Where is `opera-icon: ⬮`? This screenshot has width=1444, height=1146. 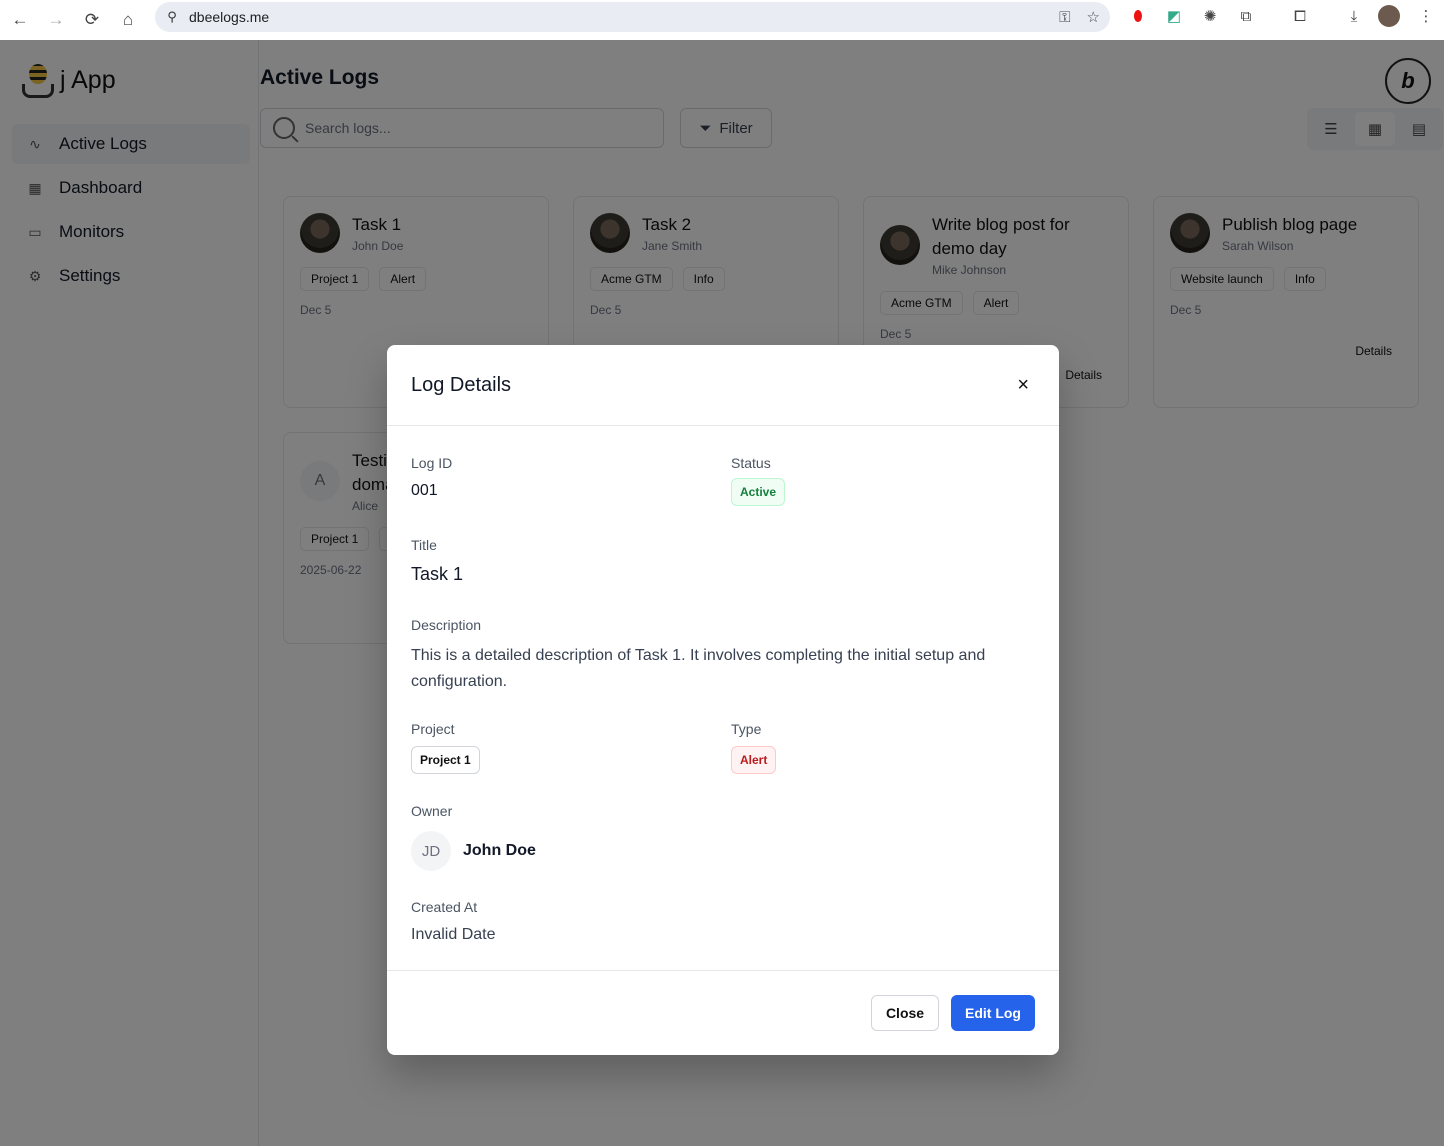 opera-icon: ⬮ is located at coordinates (1138, 16).